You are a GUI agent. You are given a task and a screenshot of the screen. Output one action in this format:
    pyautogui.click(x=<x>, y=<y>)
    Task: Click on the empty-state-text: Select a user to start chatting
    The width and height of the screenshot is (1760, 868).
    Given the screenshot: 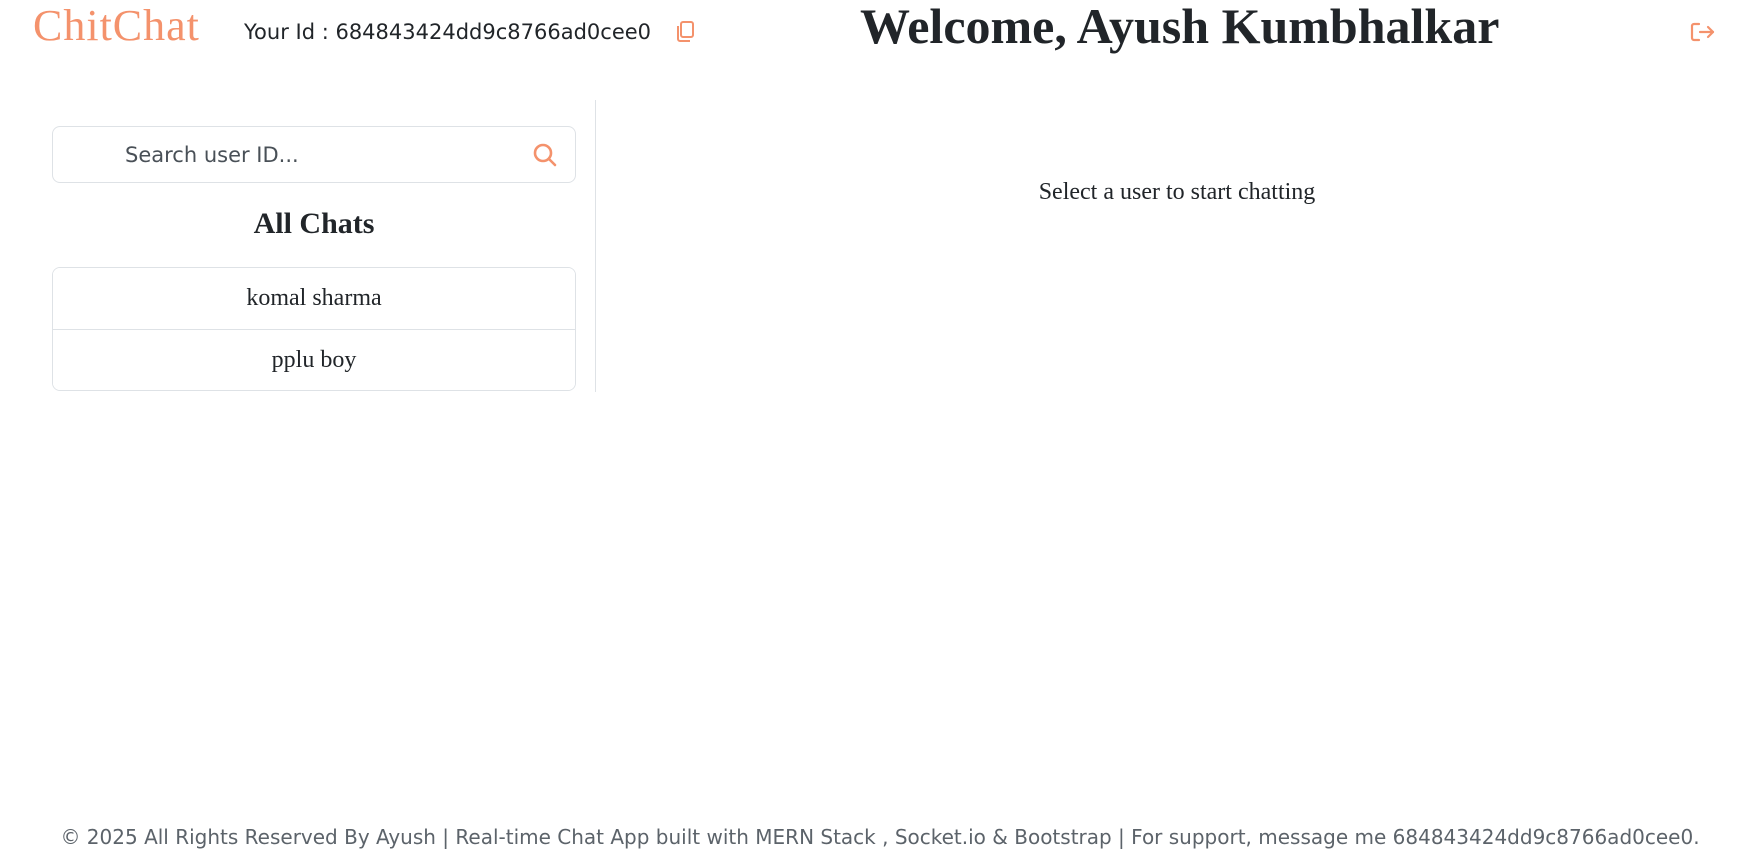 What is the action you would take?
    pyautogui.click(x=1177, y=192)
    